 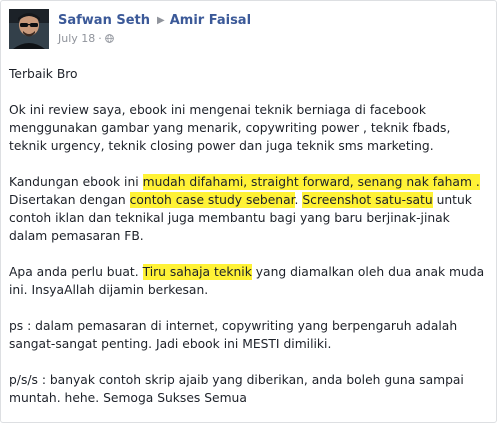 What do you see at coordinates (250, 74) in the screenshot?
I see `post-paragraph: Terbaik Bro` at bounding box center [250, 74].